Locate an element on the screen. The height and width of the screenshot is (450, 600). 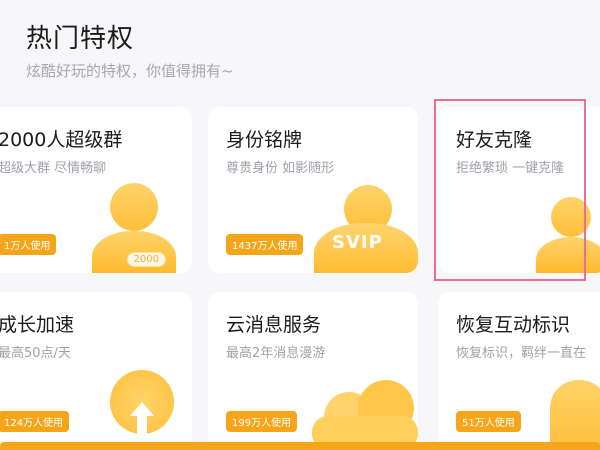
card-desc: 超级大群 尽情畅聊 is located at coordinates (53, 168).